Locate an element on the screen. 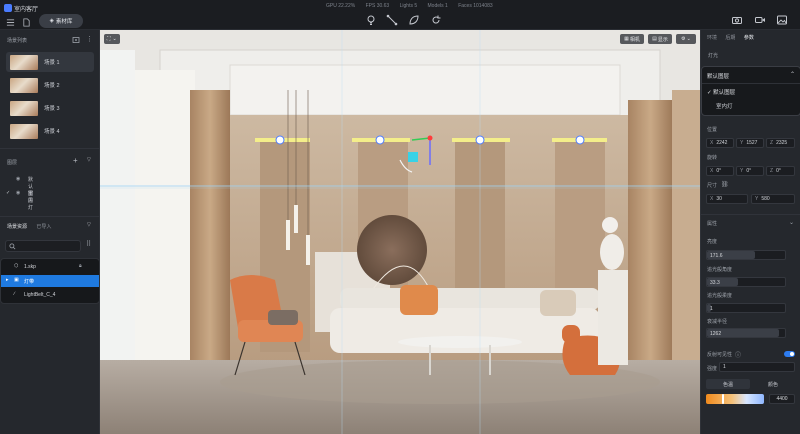 The height and width of the screenshot is (434, 800). bulb-icon is located at coordinates (371, 20).